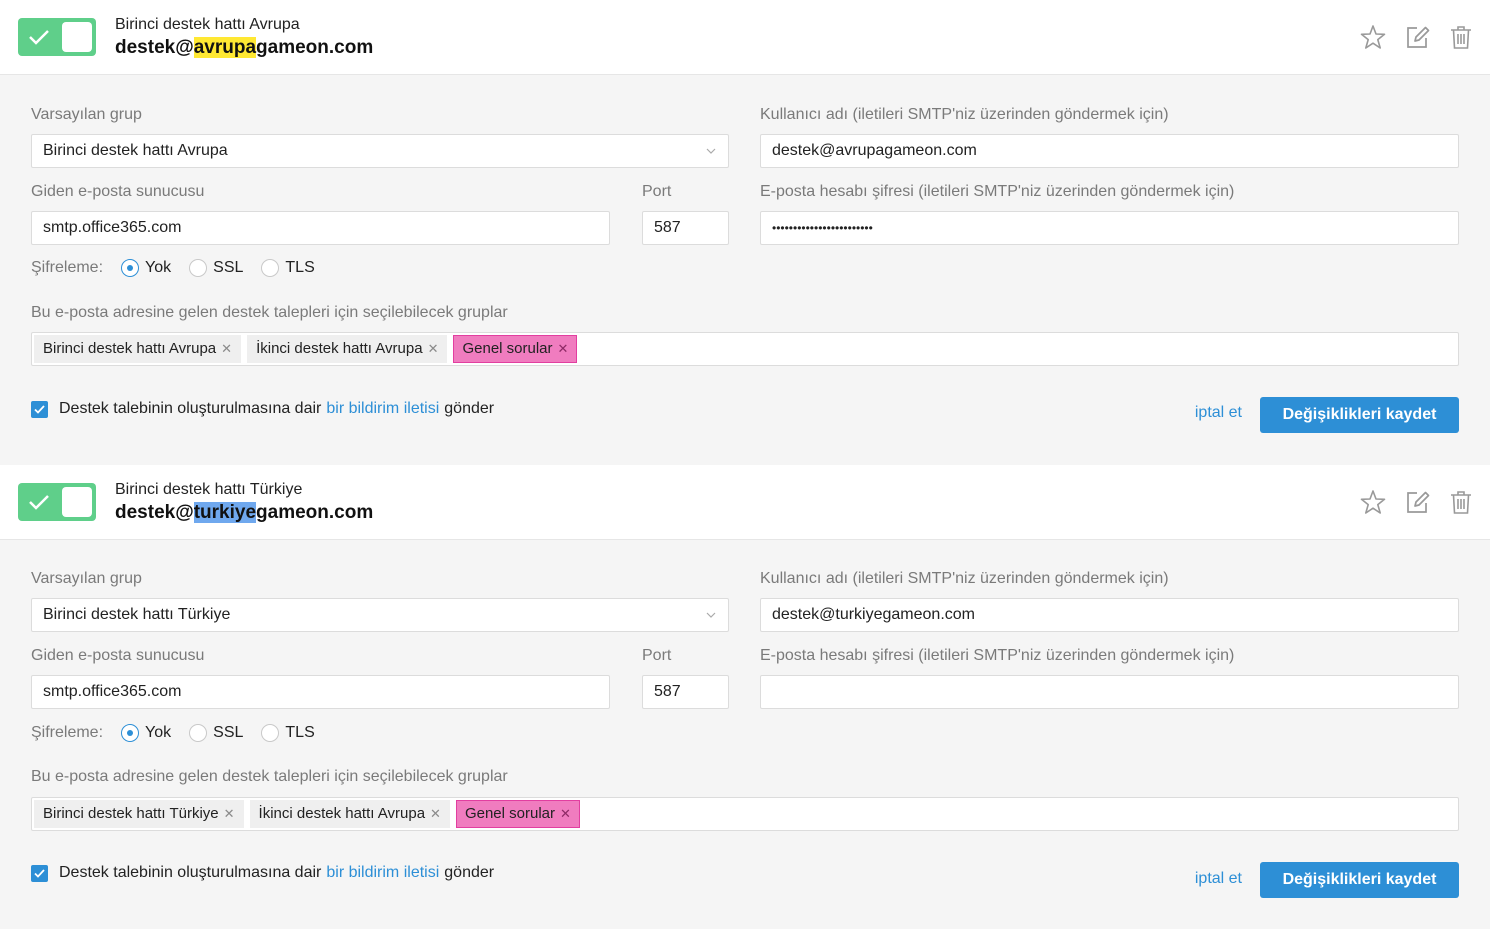 The height and width of the screenshot is (929, 1490). I want to click on account-email: destek@avrupagameon.com, so click(244, 48).